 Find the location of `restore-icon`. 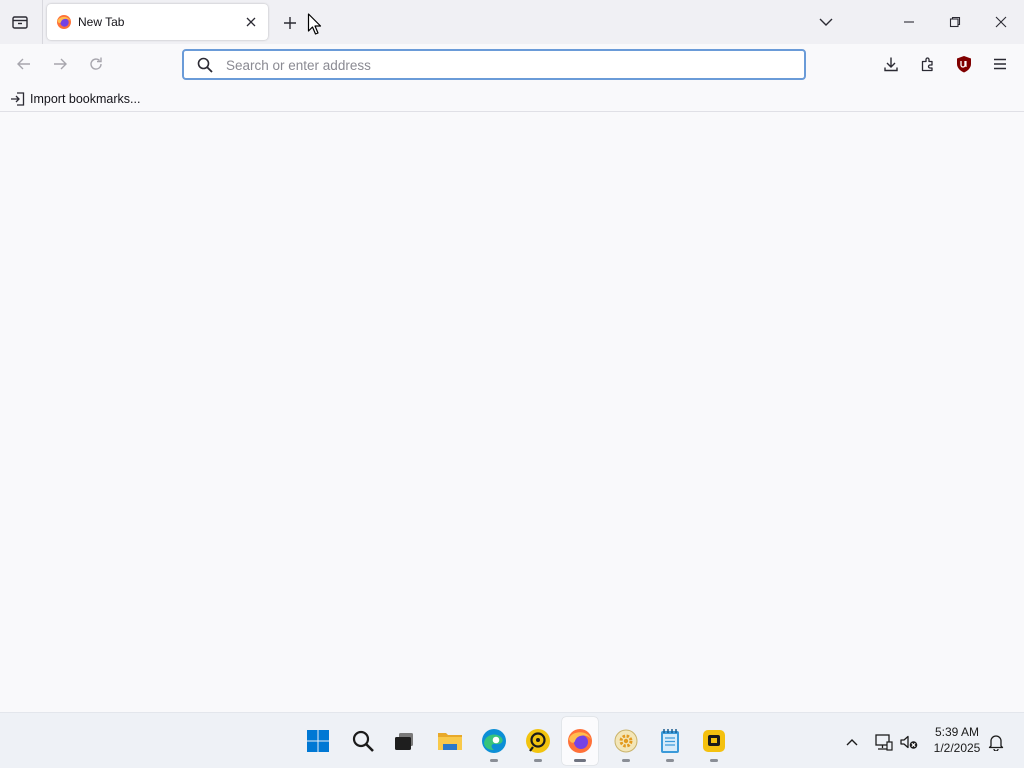

restore-icon is located at coordinates (955, 22).